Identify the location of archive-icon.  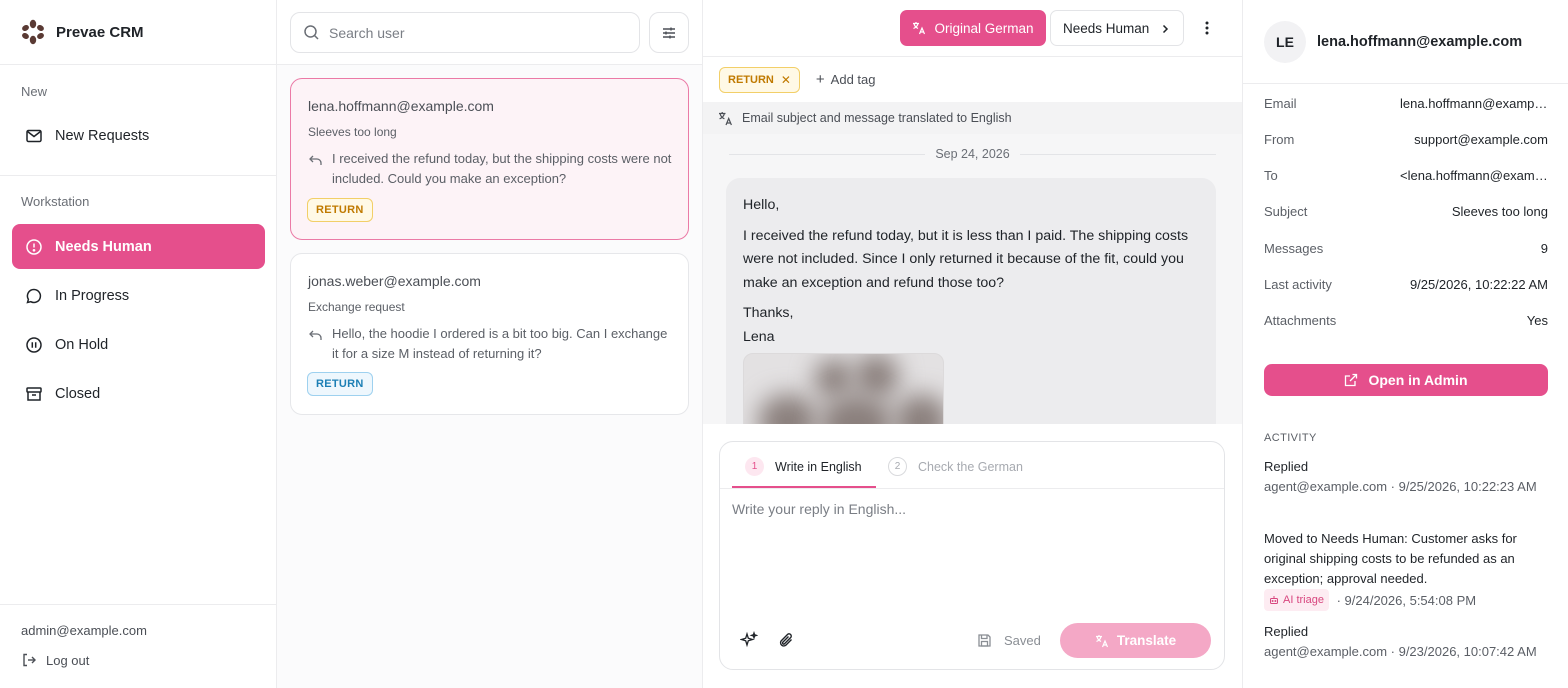
(34, 393).